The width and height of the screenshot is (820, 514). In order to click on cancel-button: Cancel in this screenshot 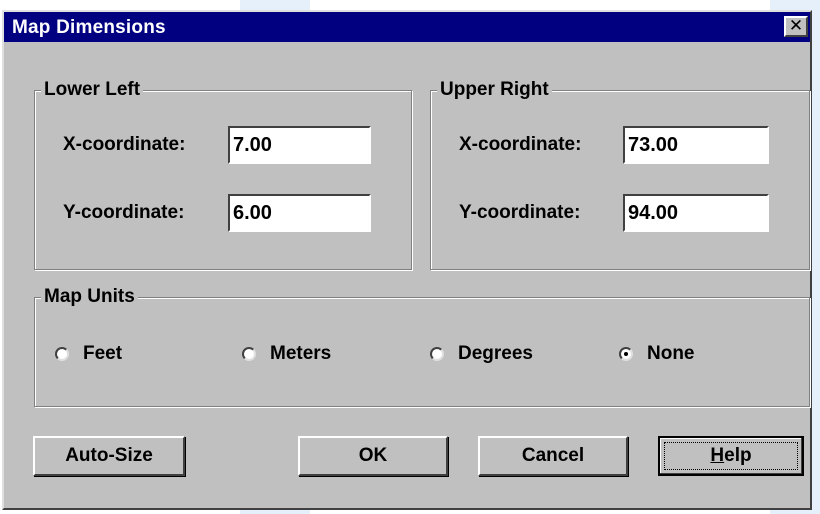, I will do `click(553, 456)`.